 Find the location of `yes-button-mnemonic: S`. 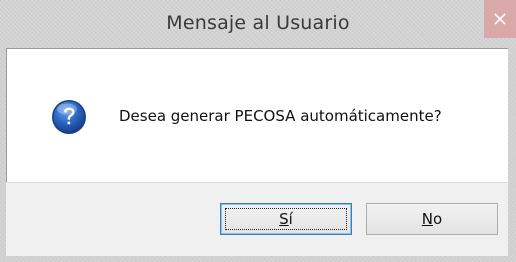

yes-button-mnemonic: S is located at coordinates (284, 219).